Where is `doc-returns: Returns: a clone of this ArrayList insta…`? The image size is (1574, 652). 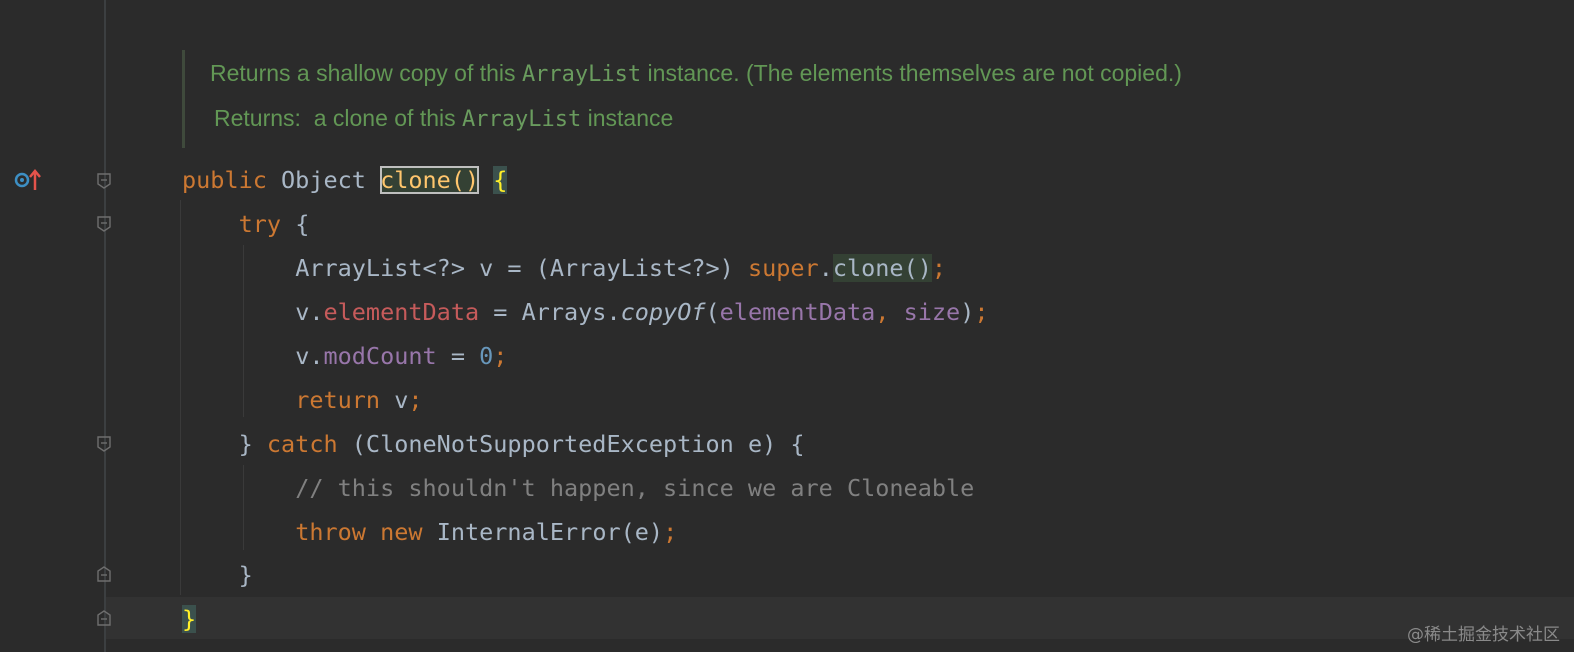
doc-returns: Returns: a clone of this ArrayList insta… is located at coordinates (443, 118).